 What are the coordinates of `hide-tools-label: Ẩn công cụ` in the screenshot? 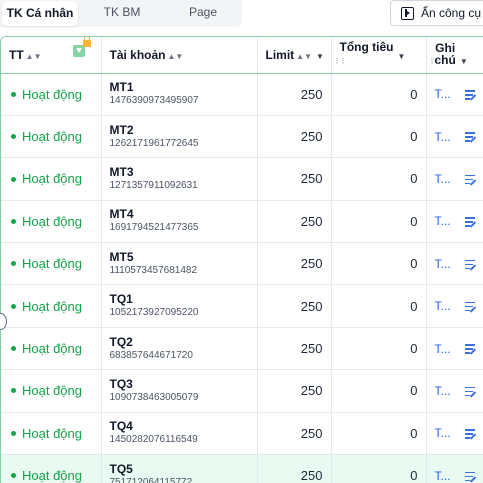 It's located at (451, 13).